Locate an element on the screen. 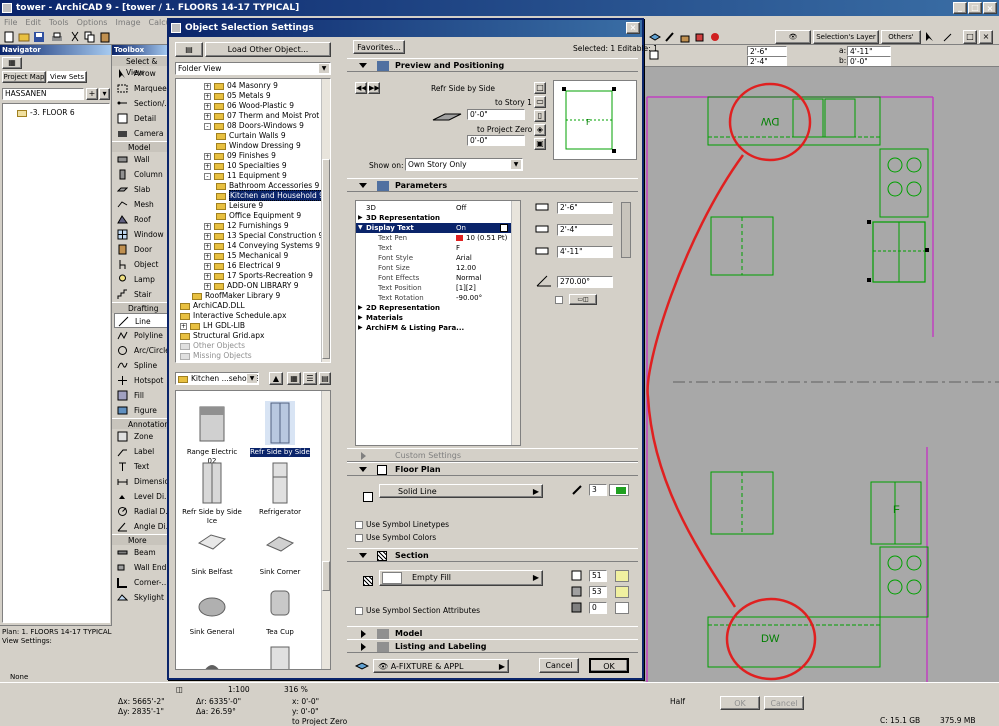  tool-camera: Camera is located at coordinates (141, 133).